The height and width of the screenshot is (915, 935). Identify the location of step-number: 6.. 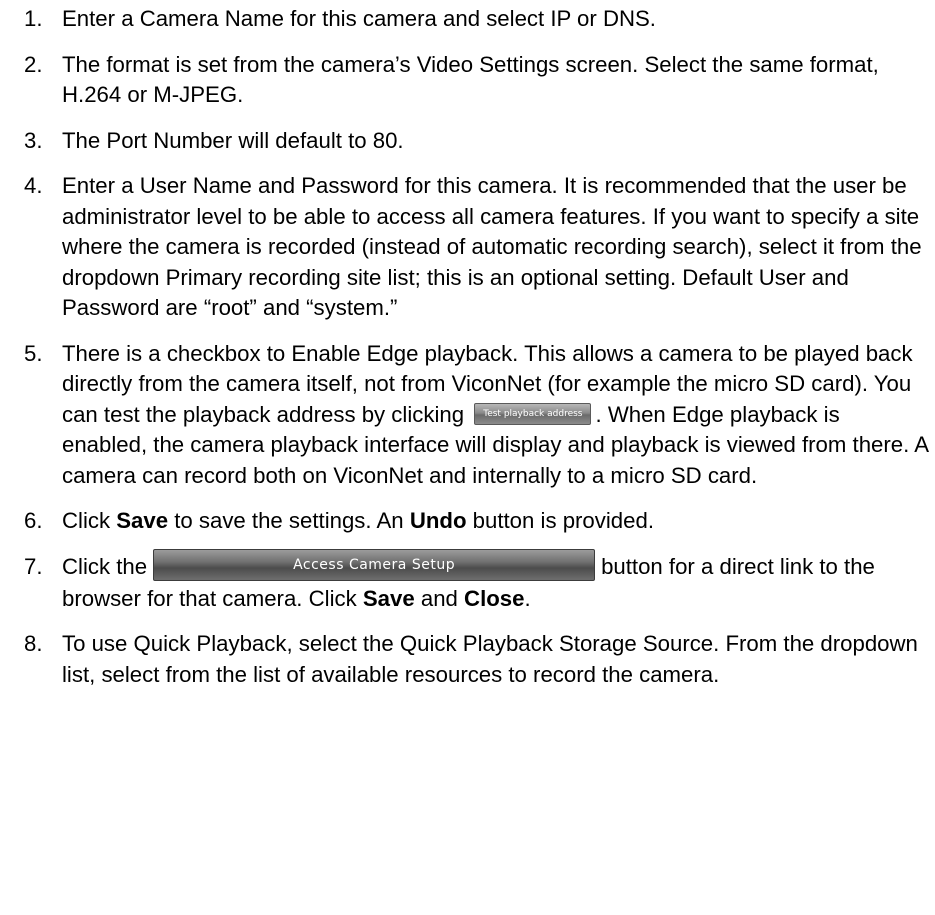
(33, 520).